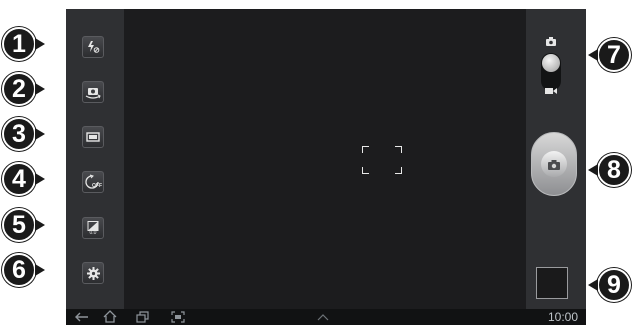 The image size is (635, 325). I want to click on callout-8: 8, so click(609, 170).